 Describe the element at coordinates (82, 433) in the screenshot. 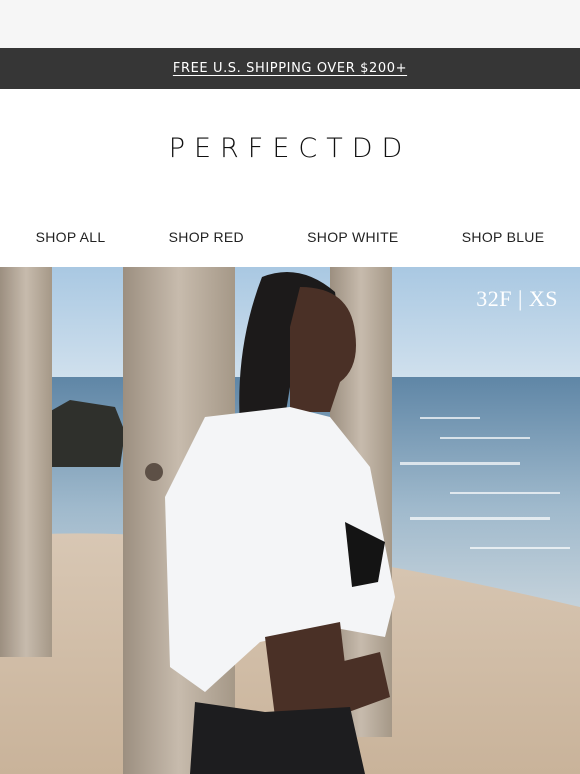

I see `rocks` at that location.